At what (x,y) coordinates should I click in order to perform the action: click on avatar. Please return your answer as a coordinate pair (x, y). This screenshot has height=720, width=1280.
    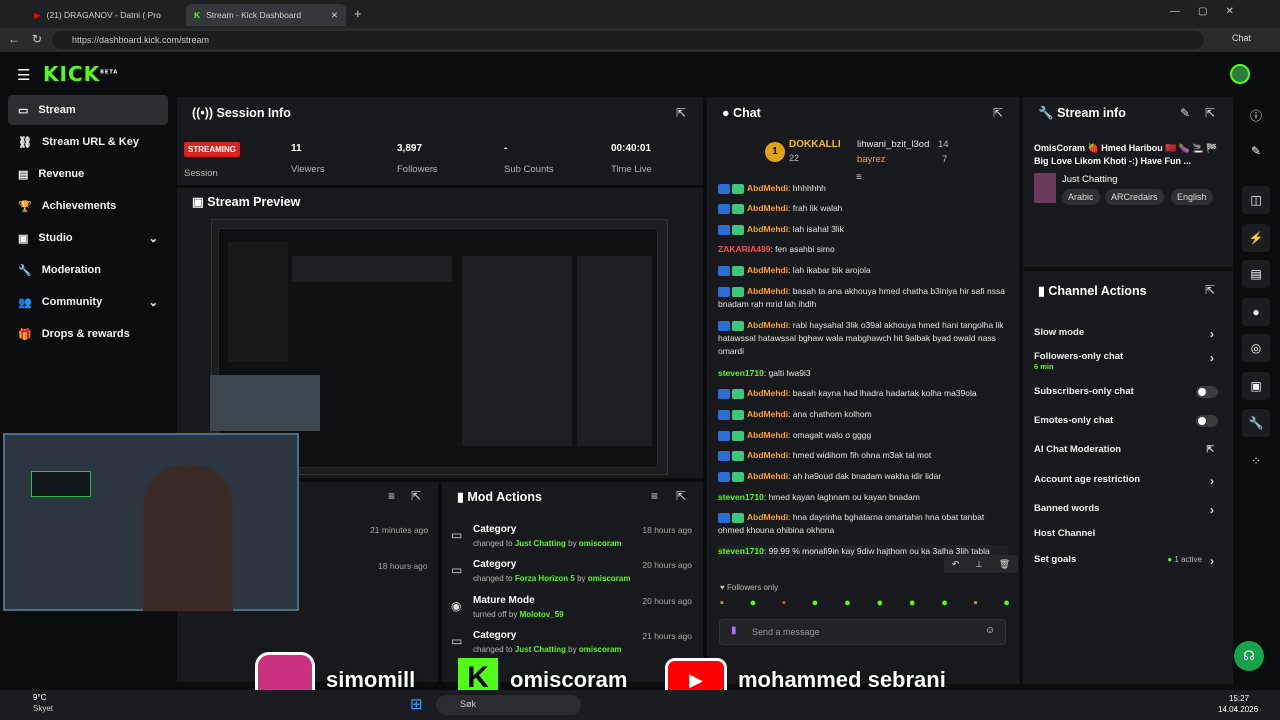
    Looking at the image, I should click on (1240, 74).